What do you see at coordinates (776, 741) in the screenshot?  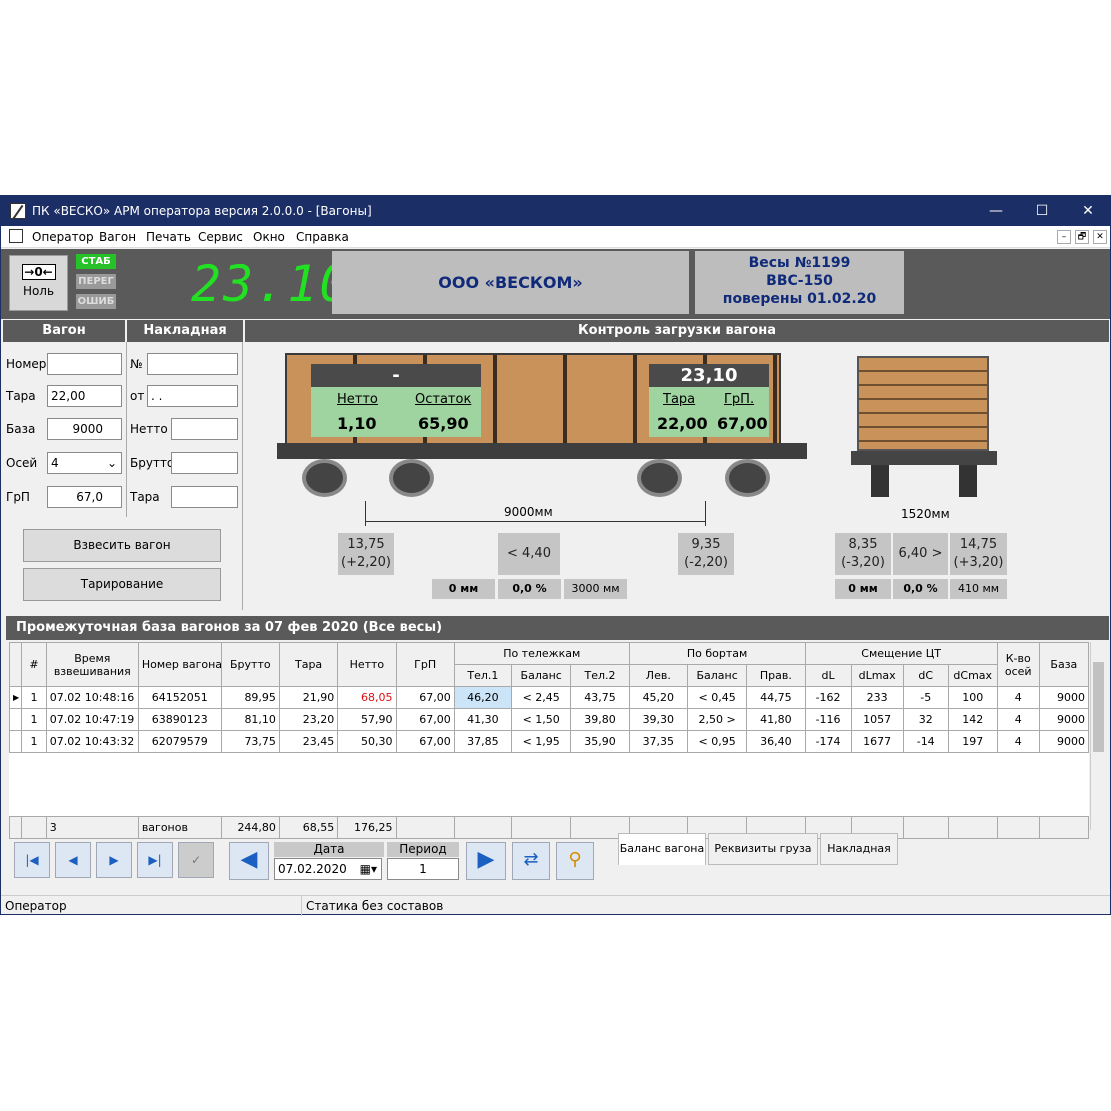 I see `cell: 36,40` at bounding box center [776, 741].